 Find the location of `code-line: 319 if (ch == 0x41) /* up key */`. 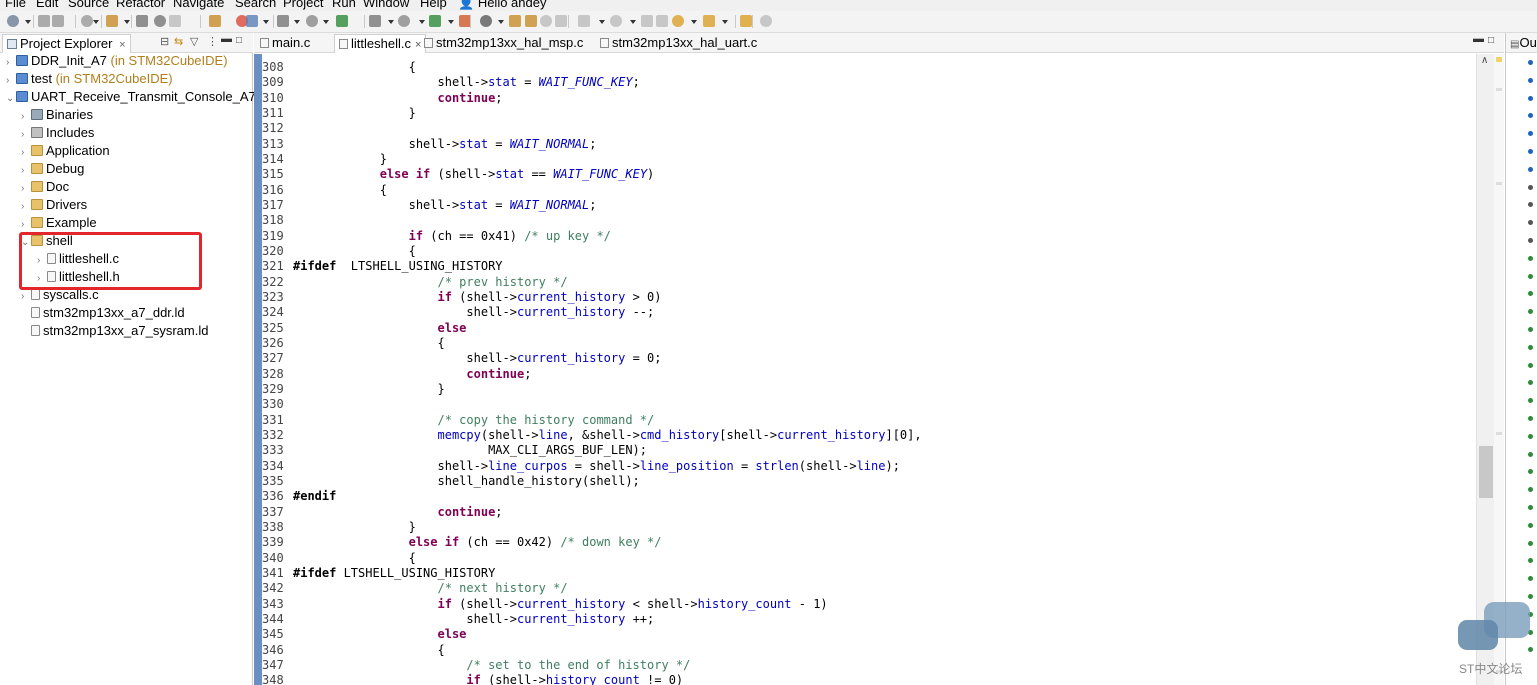

code-line: 319 if (ch == 0x41) /* up key */ is located at coordinates (867, 236).